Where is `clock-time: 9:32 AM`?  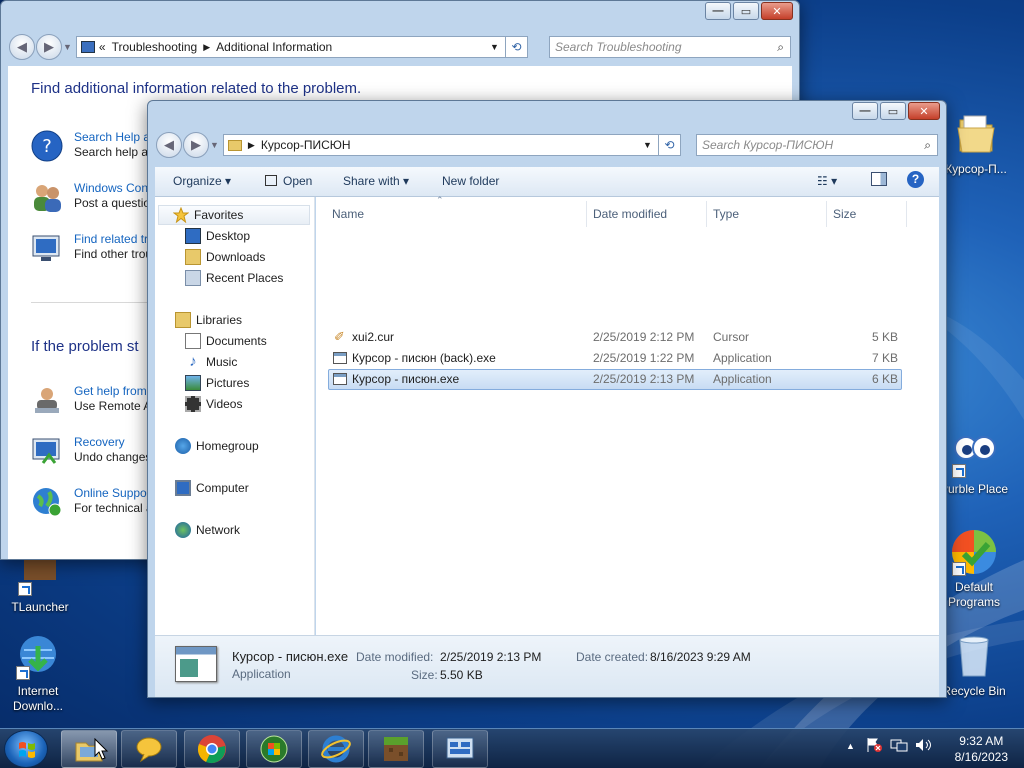
clock-time: 9:32 AM is located at coordinates (981, 741).